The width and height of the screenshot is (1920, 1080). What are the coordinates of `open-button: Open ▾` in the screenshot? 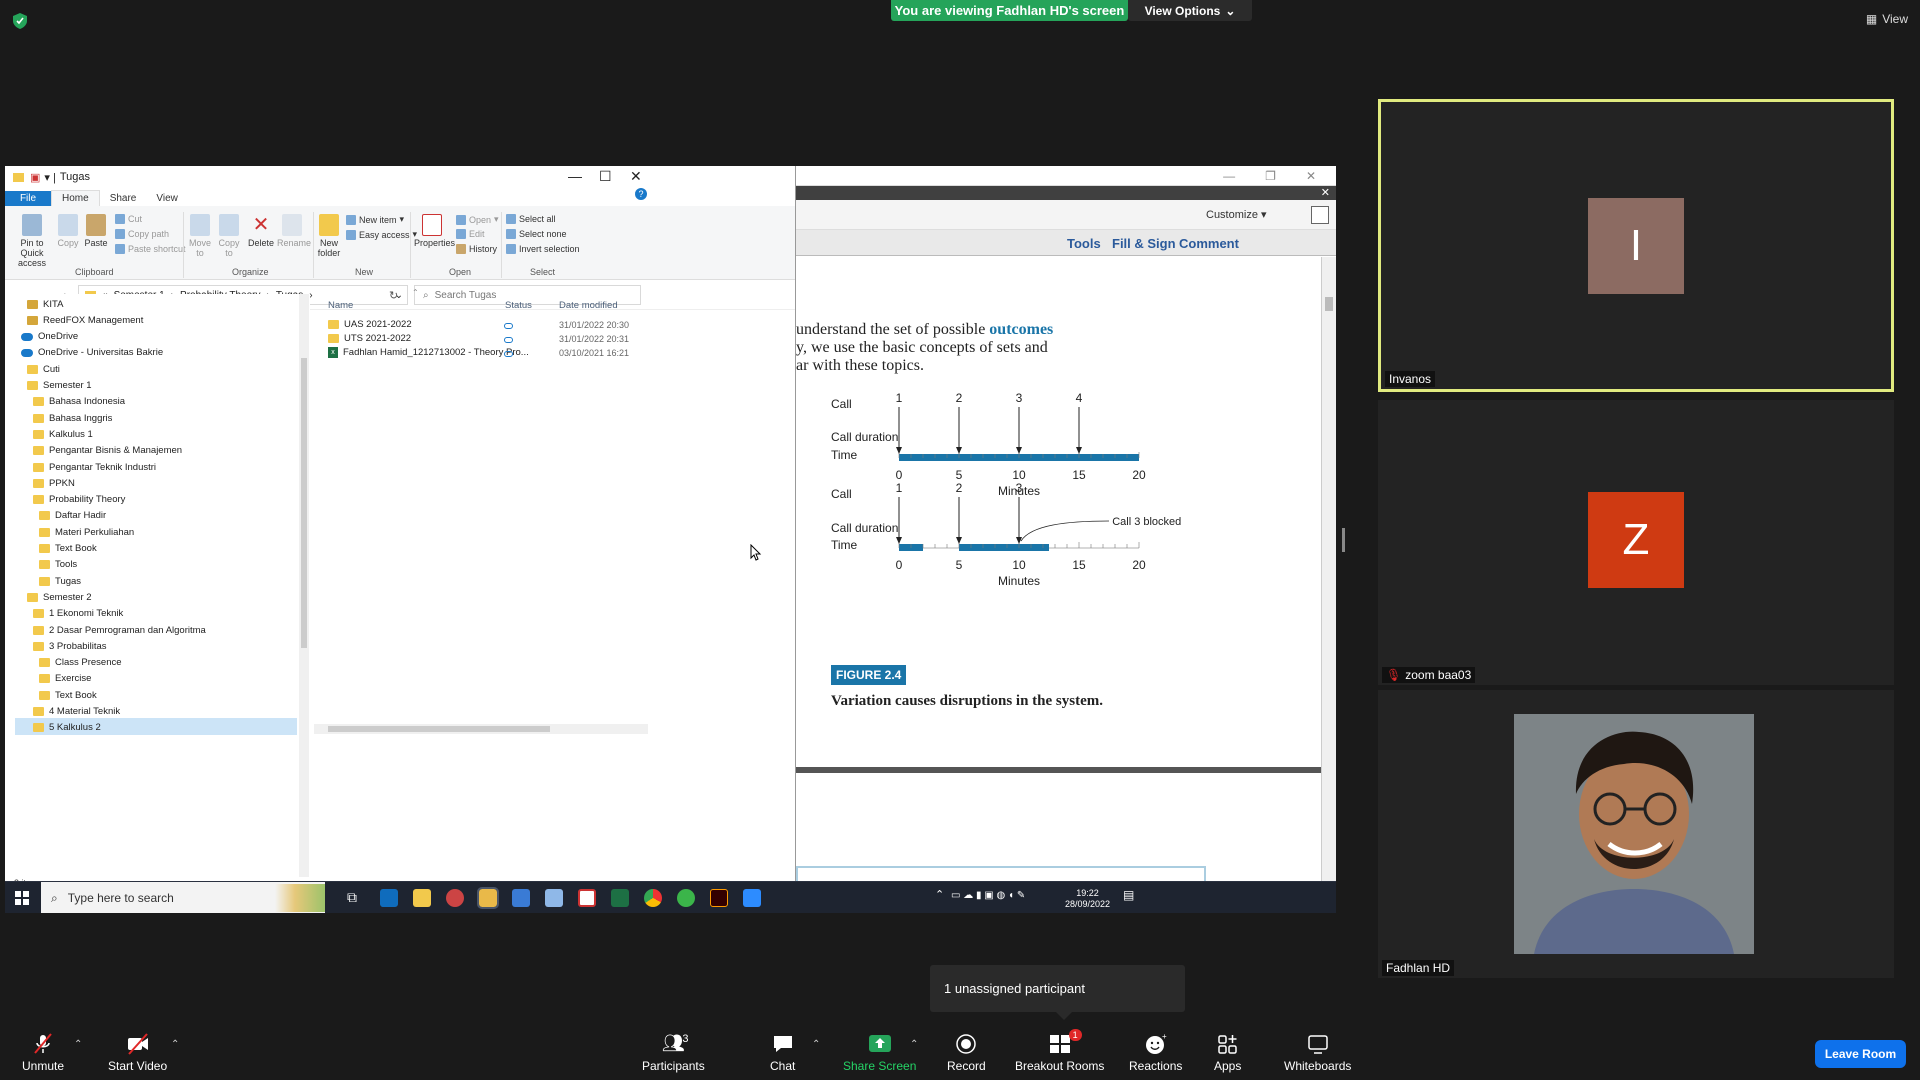 It's located at (477, 219).